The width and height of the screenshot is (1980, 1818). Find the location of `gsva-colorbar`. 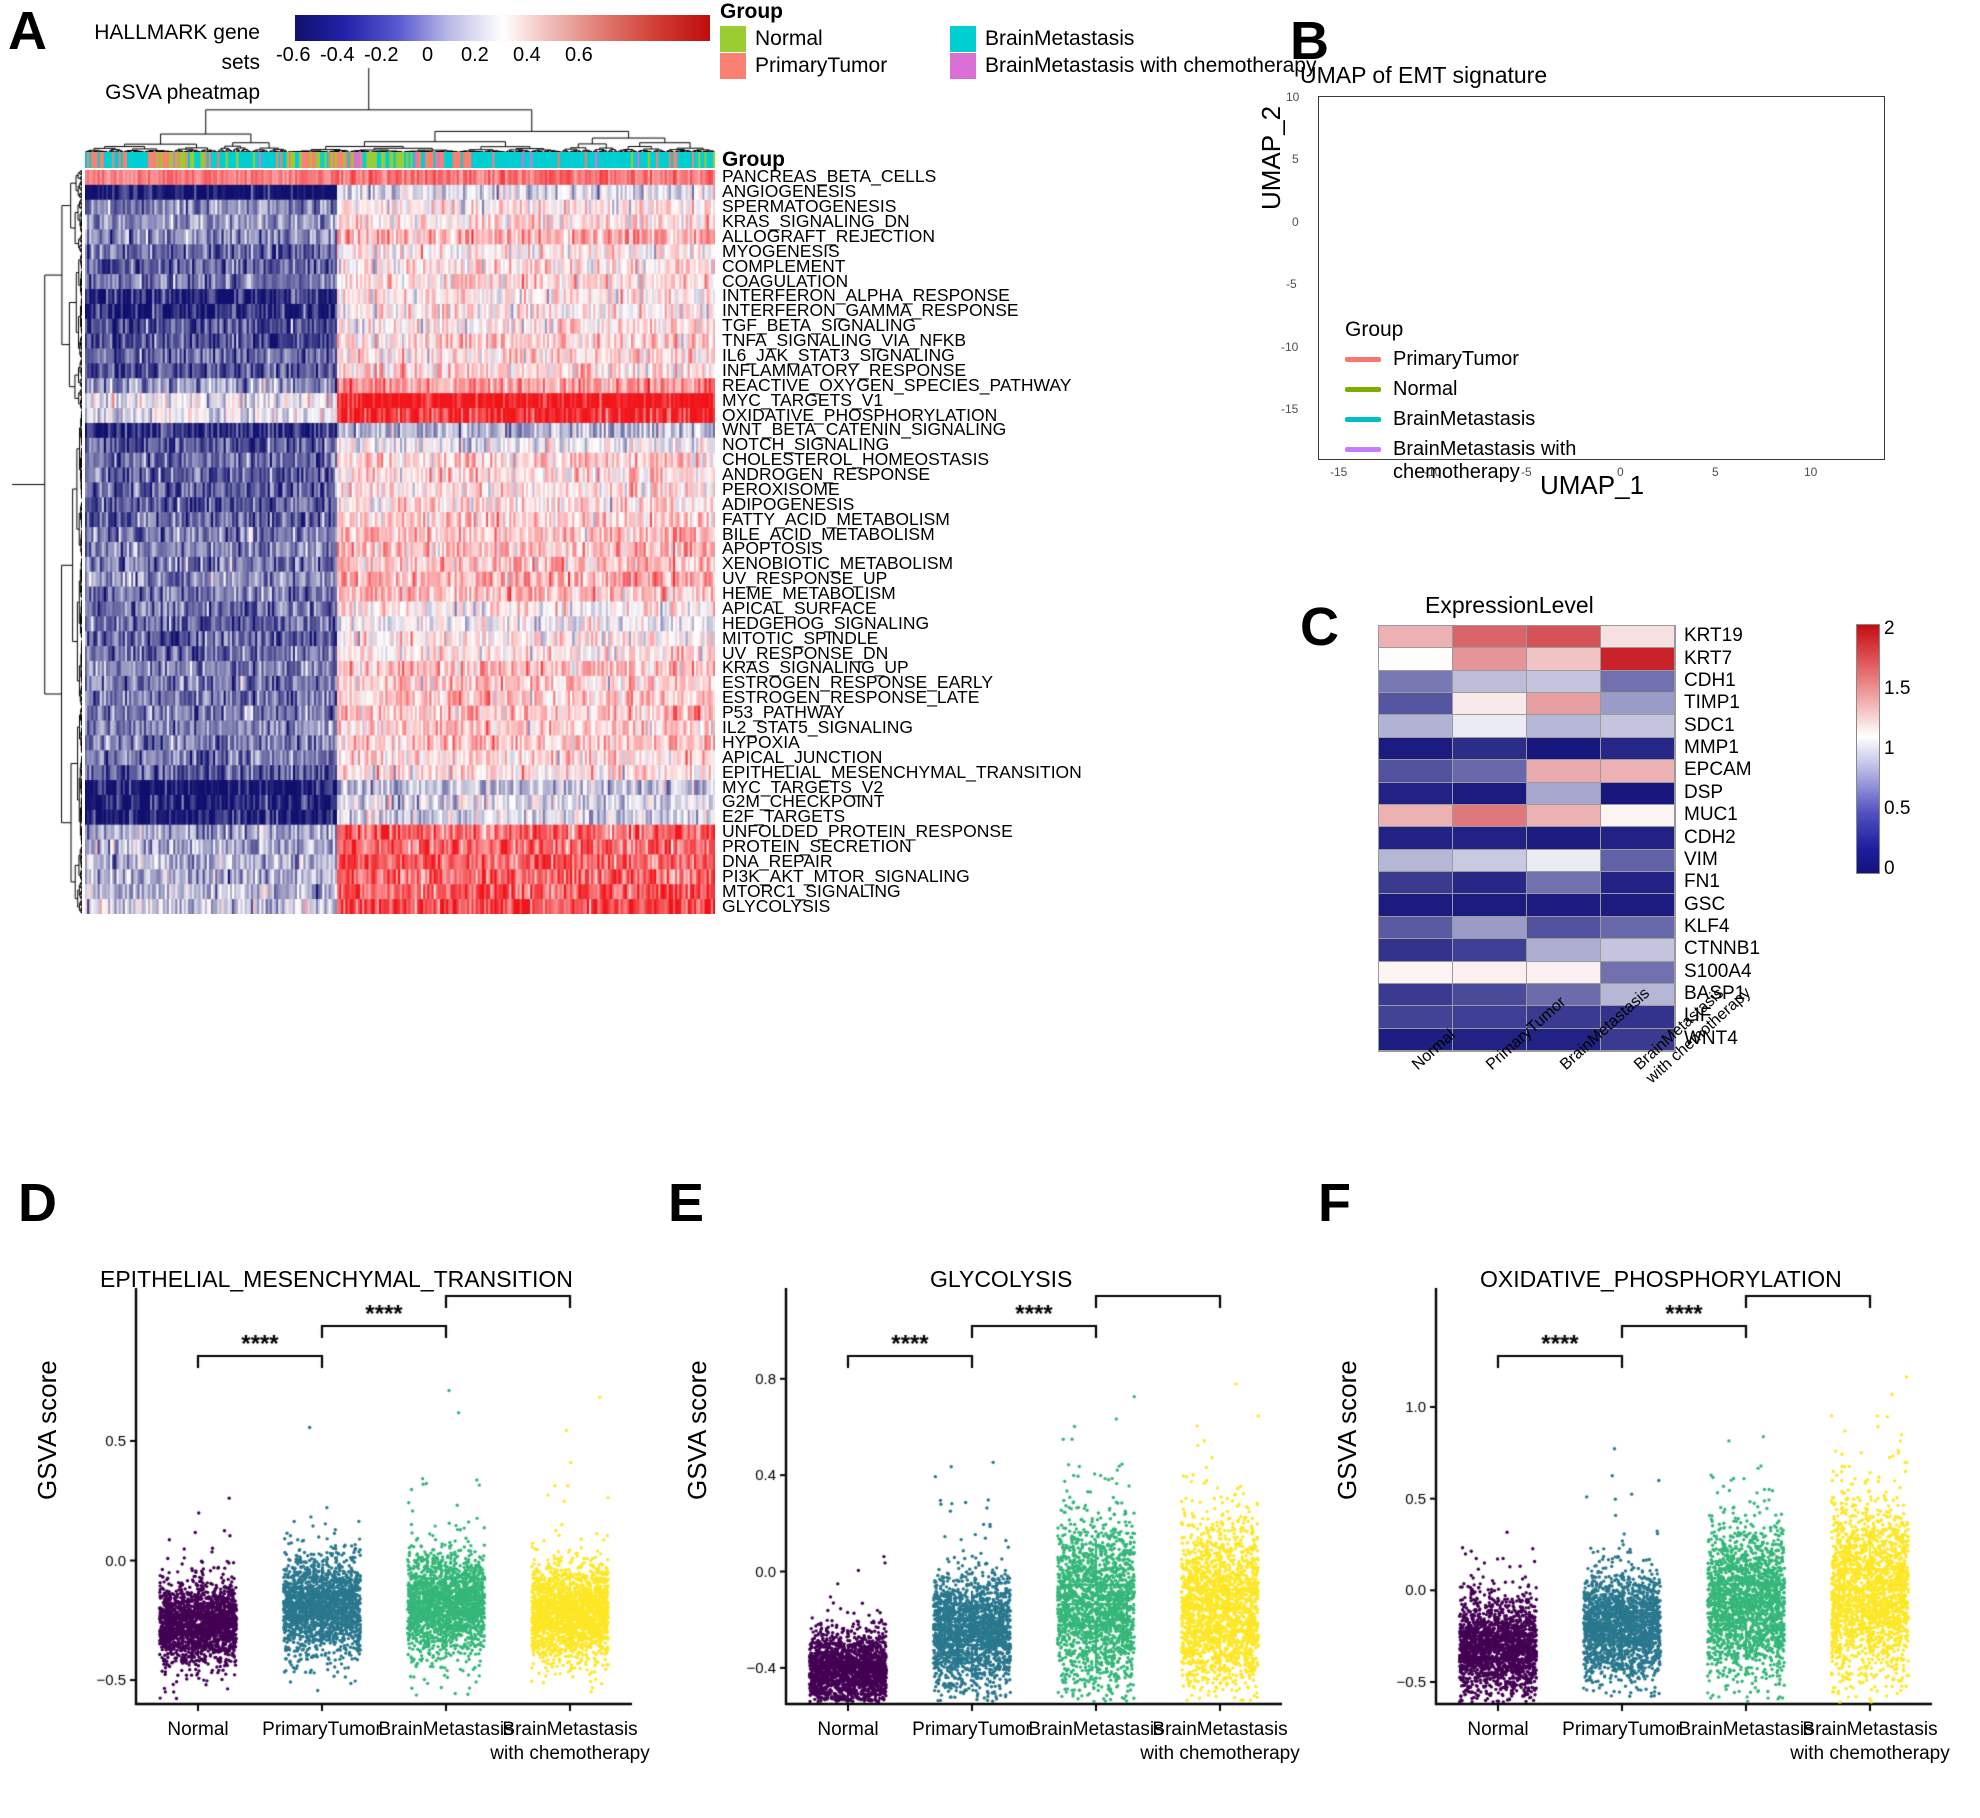

gsva-colorbar is located at coordinates (502, 28).